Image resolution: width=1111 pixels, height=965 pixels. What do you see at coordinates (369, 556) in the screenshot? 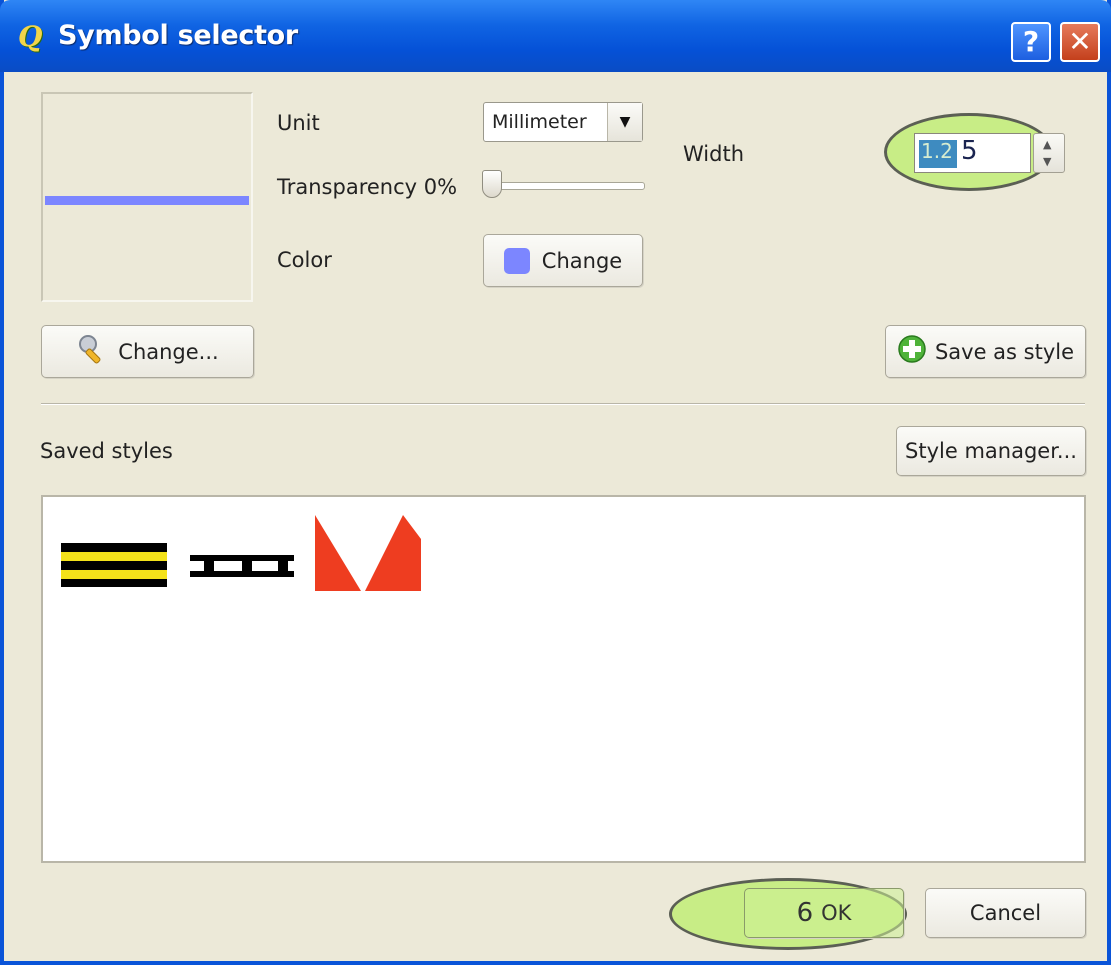
I see `style-red-triangles` at bounding box center [369, 556].